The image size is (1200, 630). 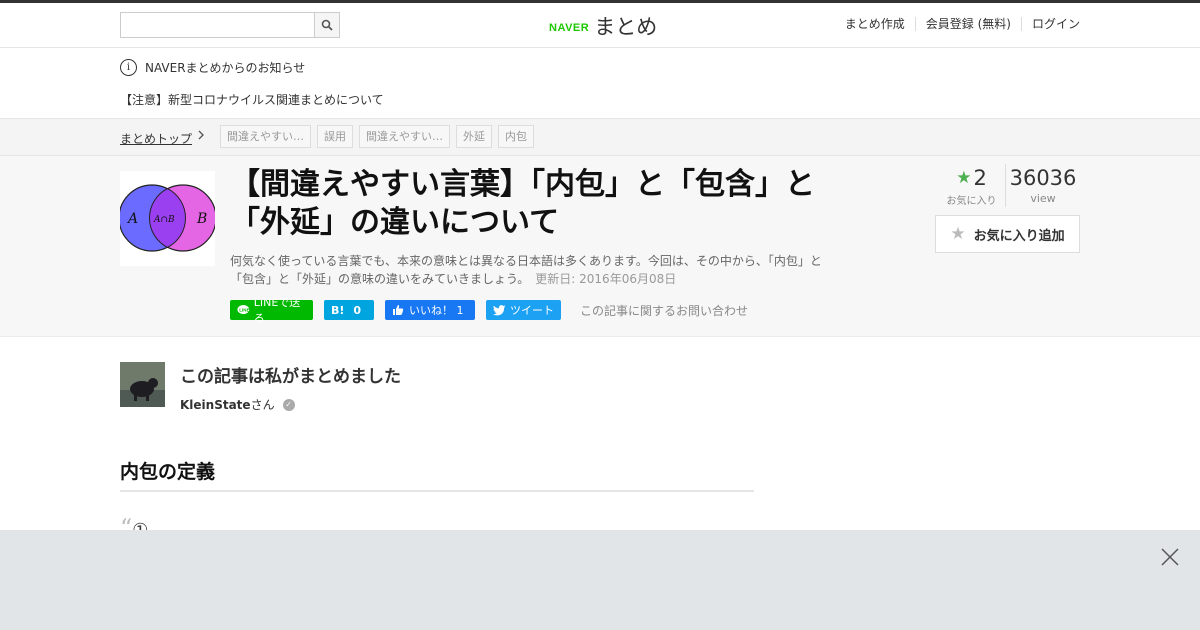 I want to click on tag-item: 内包, so click(x=516, y=136).